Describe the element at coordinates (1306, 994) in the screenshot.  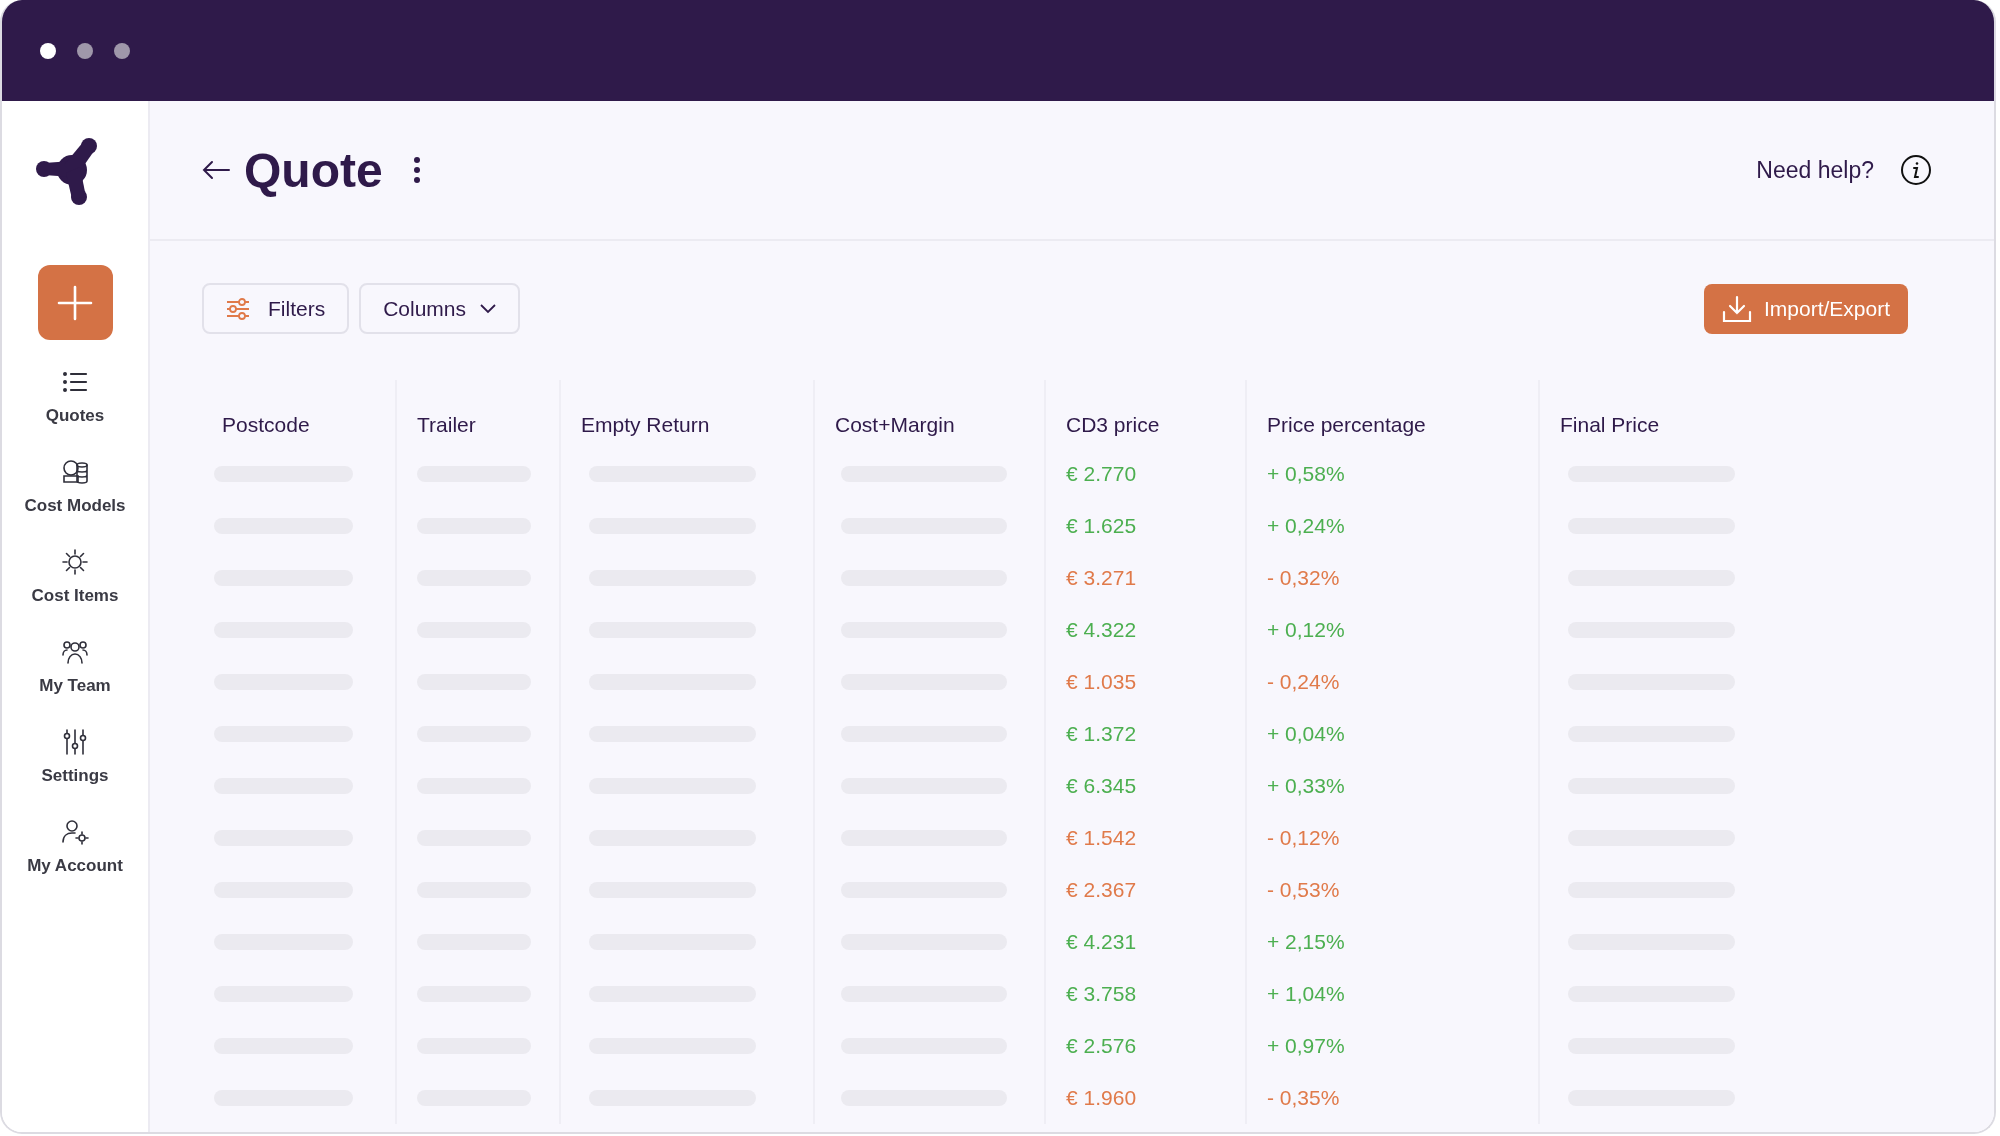
I see `table-cell: + 1,04%` at that location.